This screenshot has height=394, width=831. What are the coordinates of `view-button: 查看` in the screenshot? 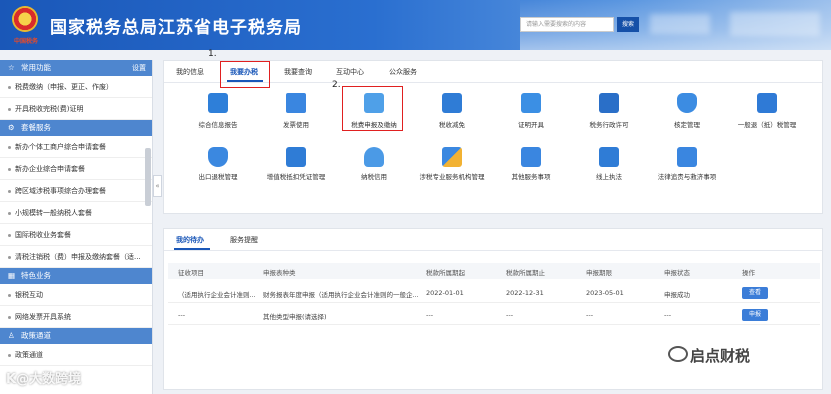 It's located at (755, 293).